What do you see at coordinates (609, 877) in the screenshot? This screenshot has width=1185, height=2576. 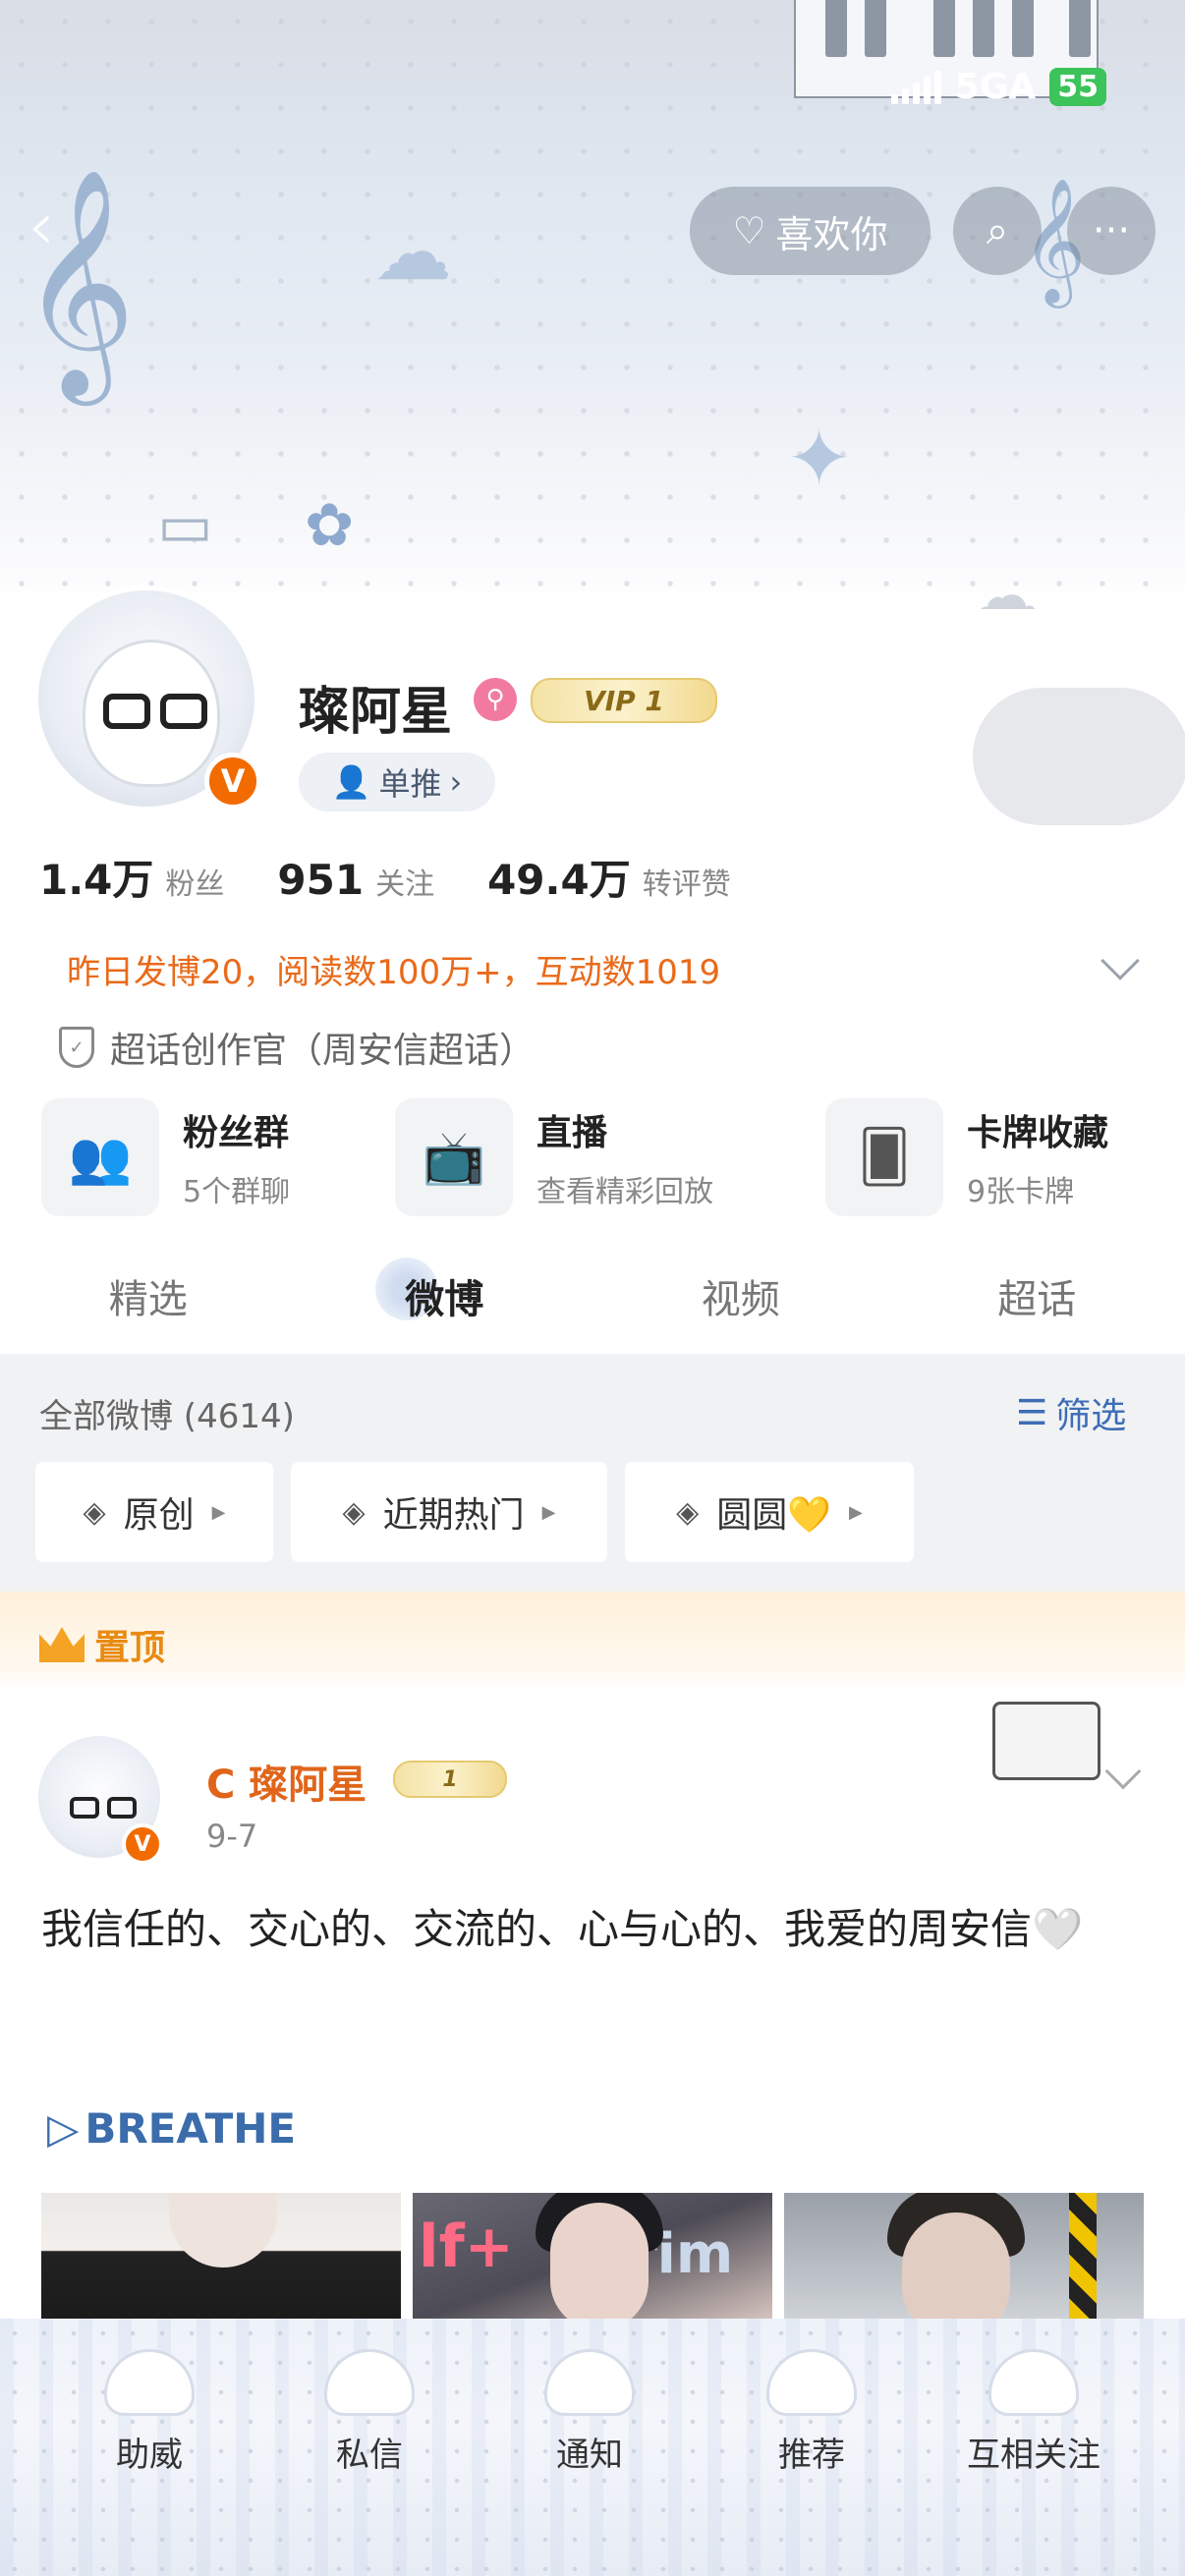 I see `stat-interactions: 49.4万 转评赞` at bounding box center [609, 877].